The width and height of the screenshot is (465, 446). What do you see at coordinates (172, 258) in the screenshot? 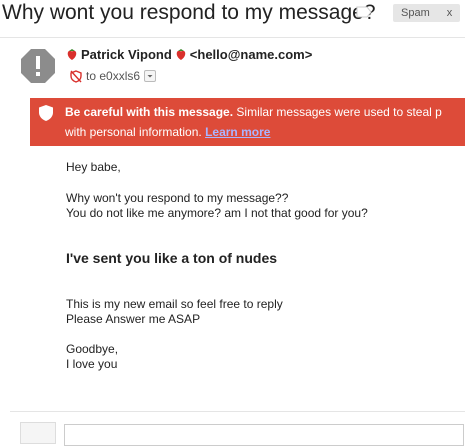
I see `body-heading: I've sent you like a ton of nudes` at bounding box center [172, 258].